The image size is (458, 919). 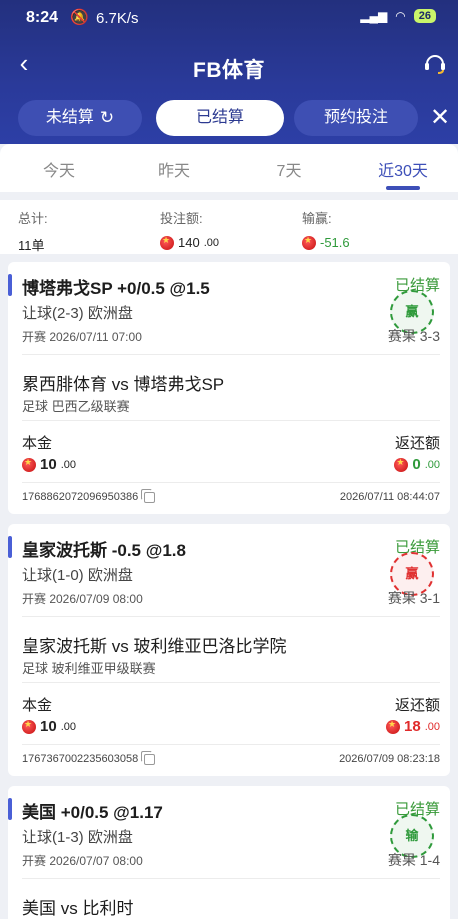 What do you see at coordinates (78, 908) in the screenshot?
I see `bet-match: 美国 vs 比利时` at bounding box center [78, 908].